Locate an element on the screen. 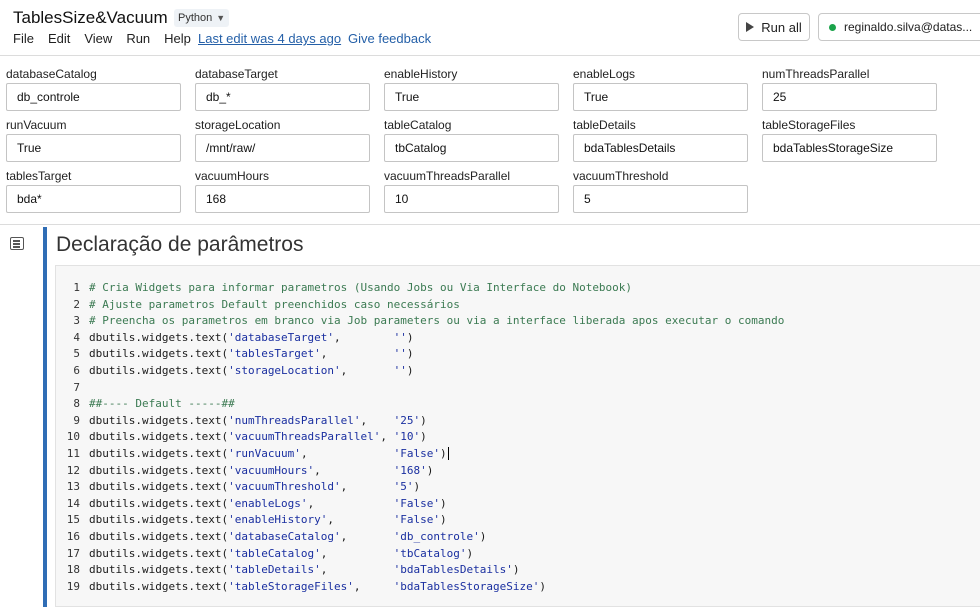 The height and width of the screenshot is (607, 980). line-number: 3 is located at coordinates (76, 321).